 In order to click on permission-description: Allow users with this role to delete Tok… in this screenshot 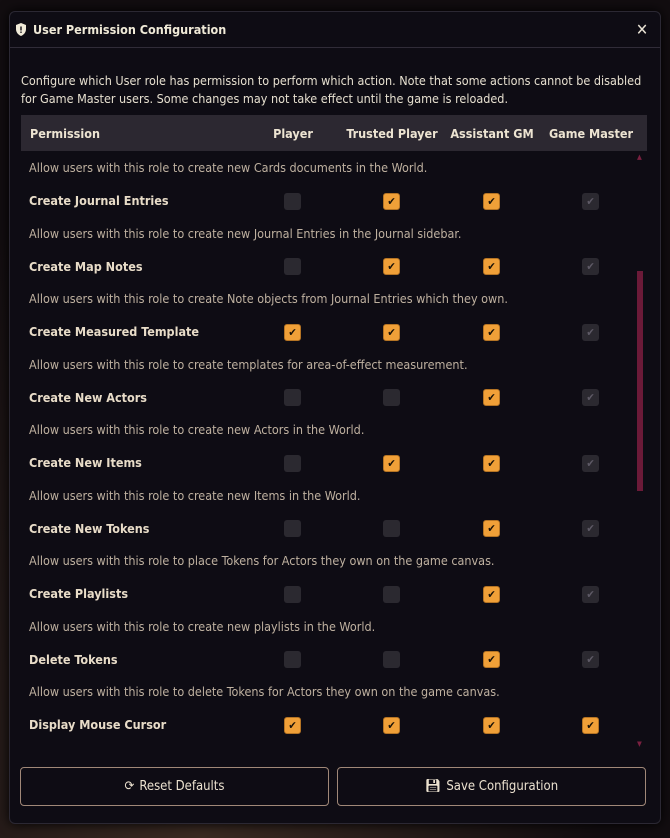, I will do `click(264, 692)`.